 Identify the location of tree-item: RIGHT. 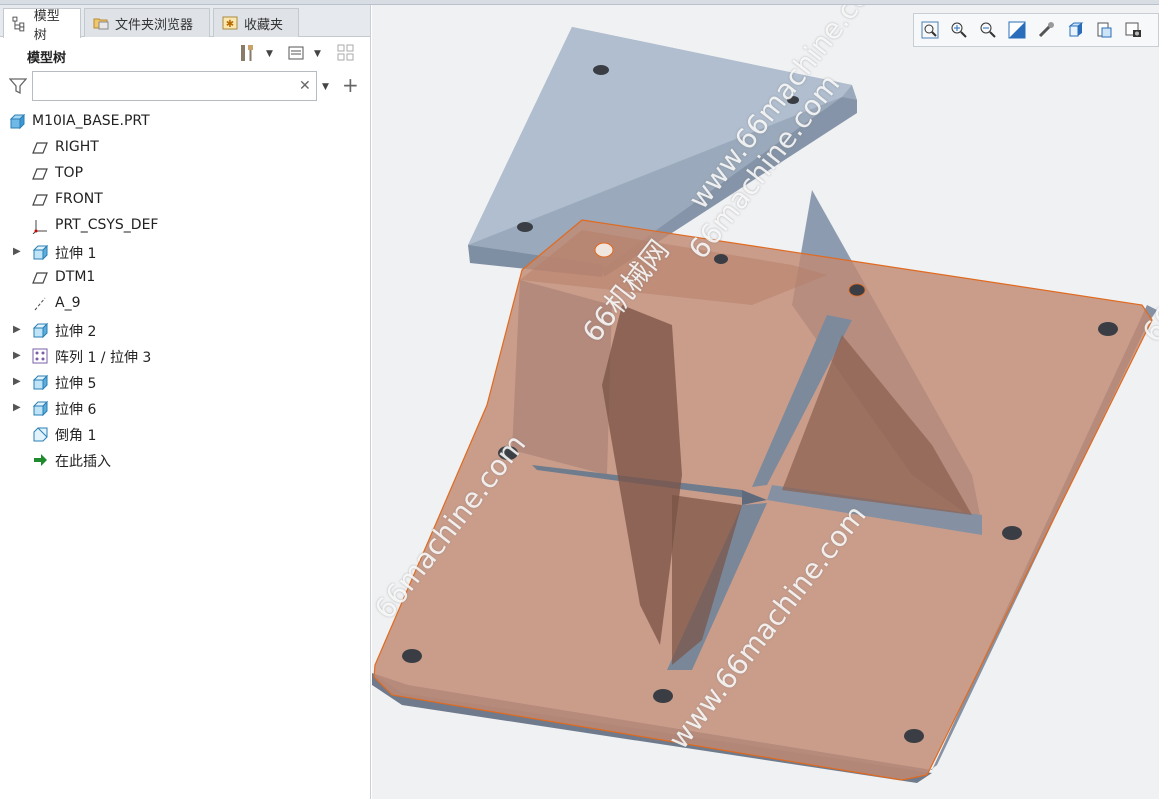
(185, 148).